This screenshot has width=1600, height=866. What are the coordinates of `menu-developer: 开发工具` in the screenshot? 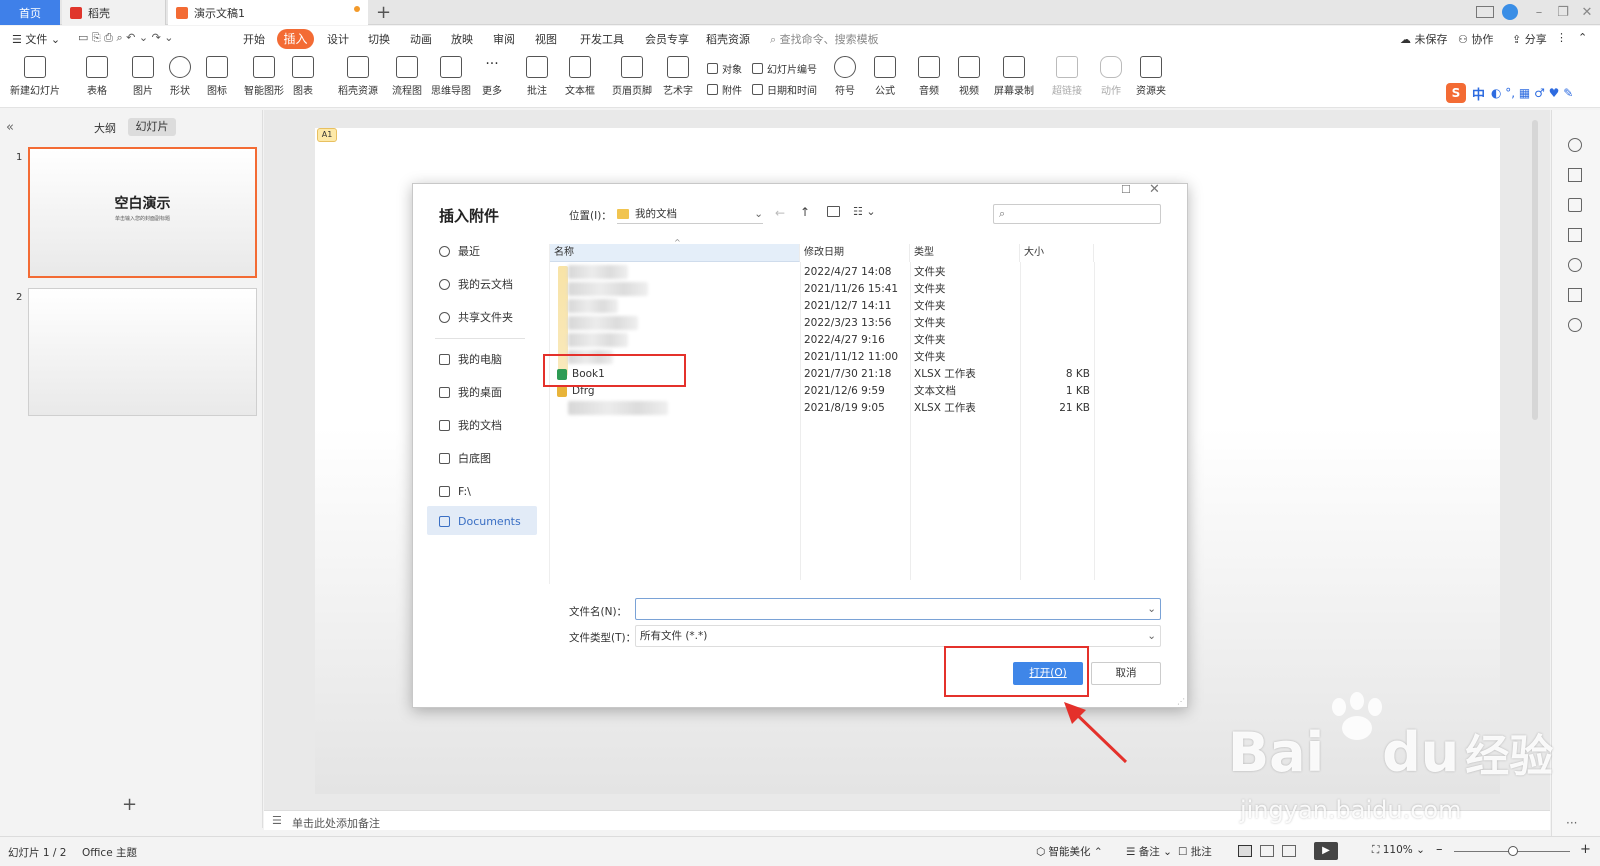 It's located at (602, 39).